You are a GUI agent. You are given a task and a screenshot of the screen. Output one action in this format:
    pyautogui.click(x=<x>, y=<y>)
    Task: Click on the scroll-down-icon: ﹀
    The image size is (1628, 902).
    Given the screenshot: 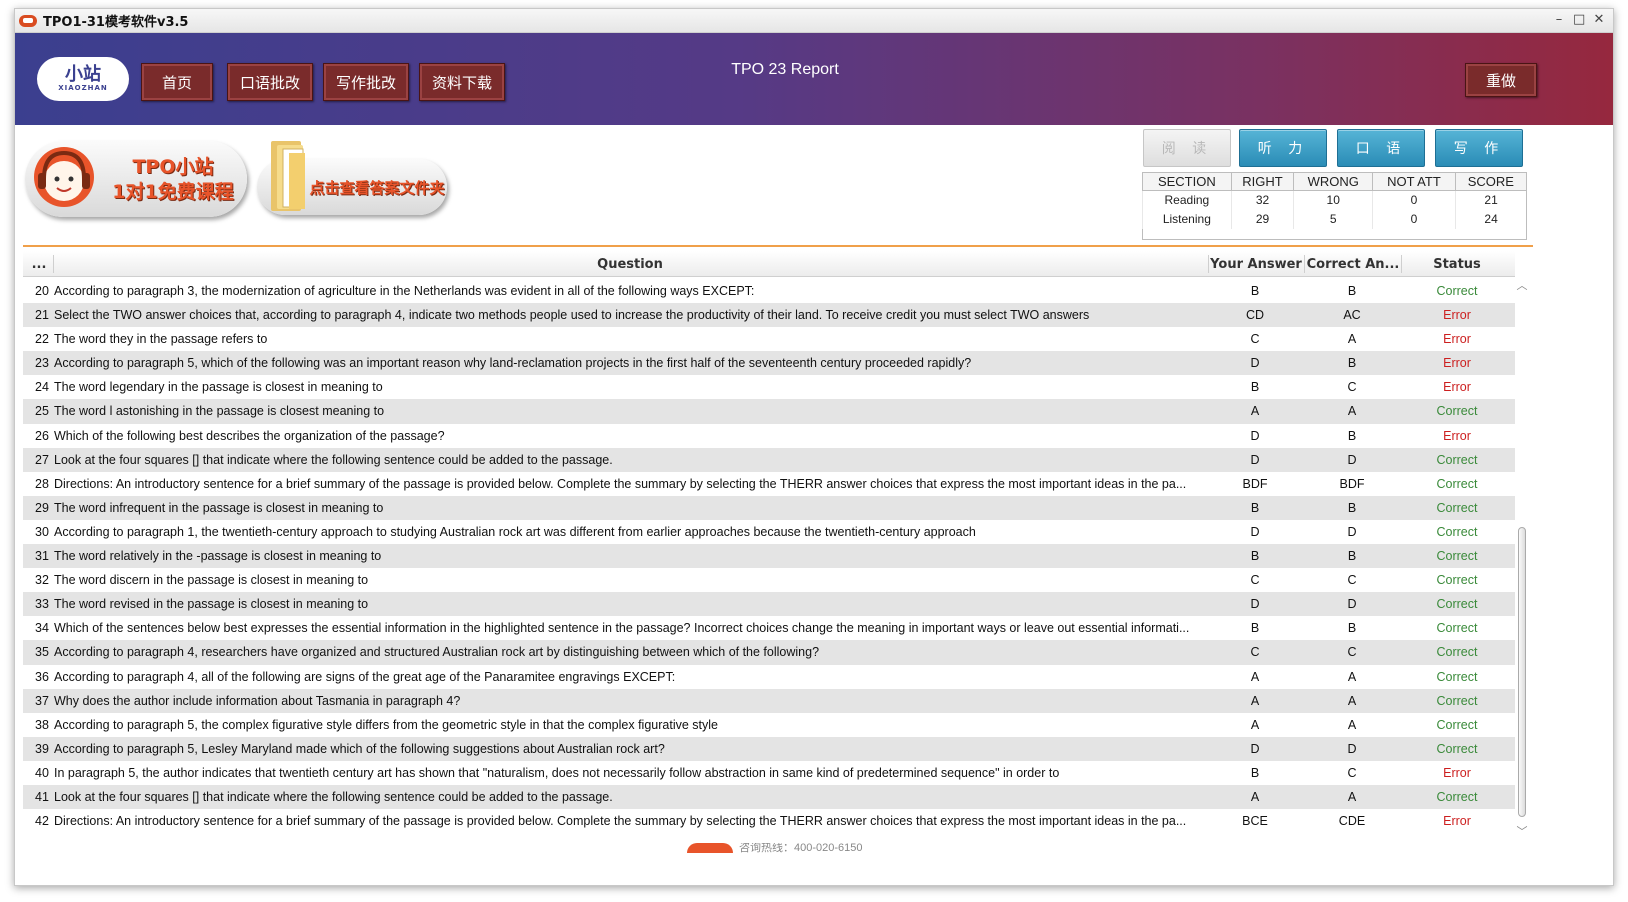 What is the action you would take?
    pyautogui.click(x=1522, y=832)
    